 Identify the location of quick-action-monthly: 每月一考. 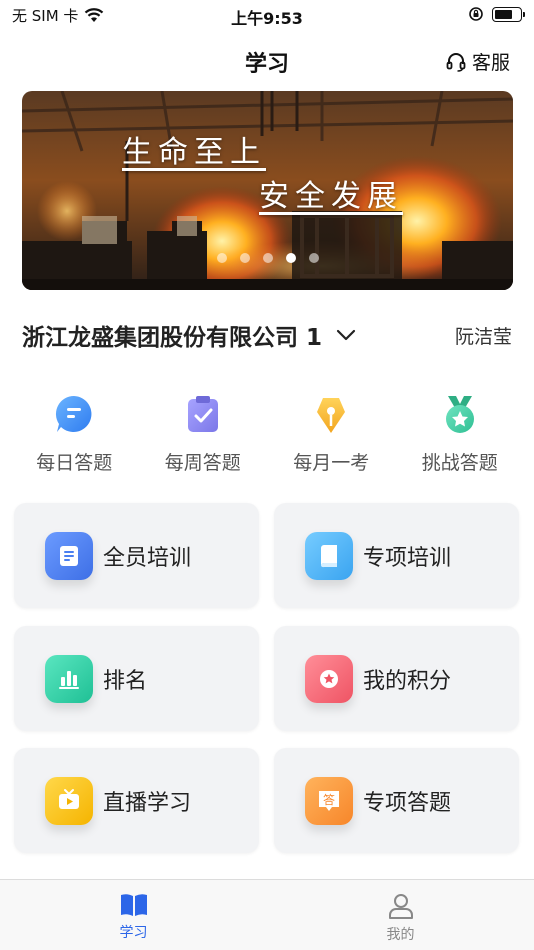
(331, 433).